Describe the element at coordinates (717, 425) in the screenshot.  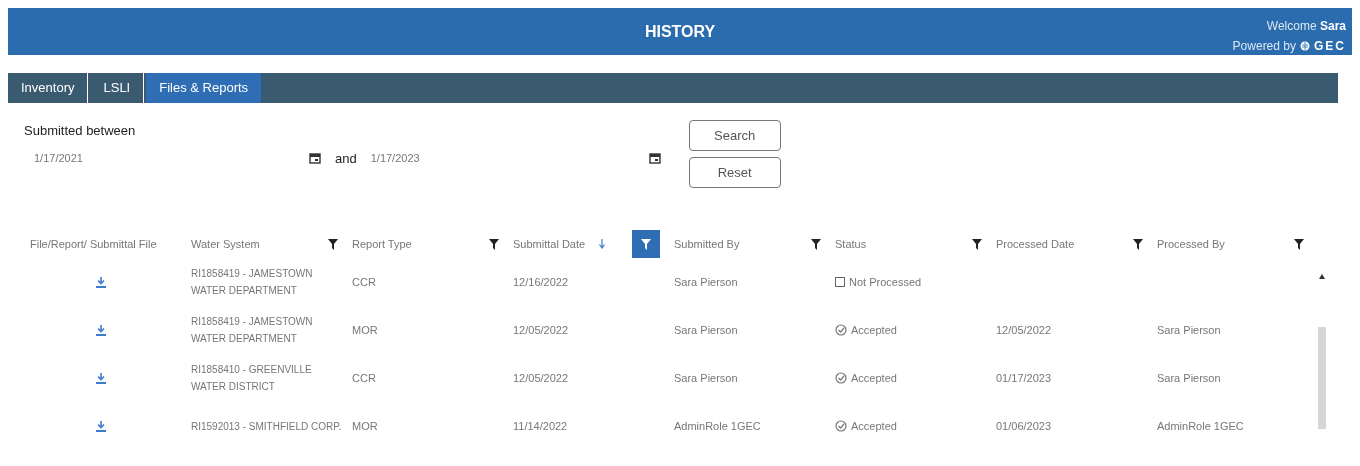
I see `submitted-by-cell: AdminRole 1GEC` at that location.